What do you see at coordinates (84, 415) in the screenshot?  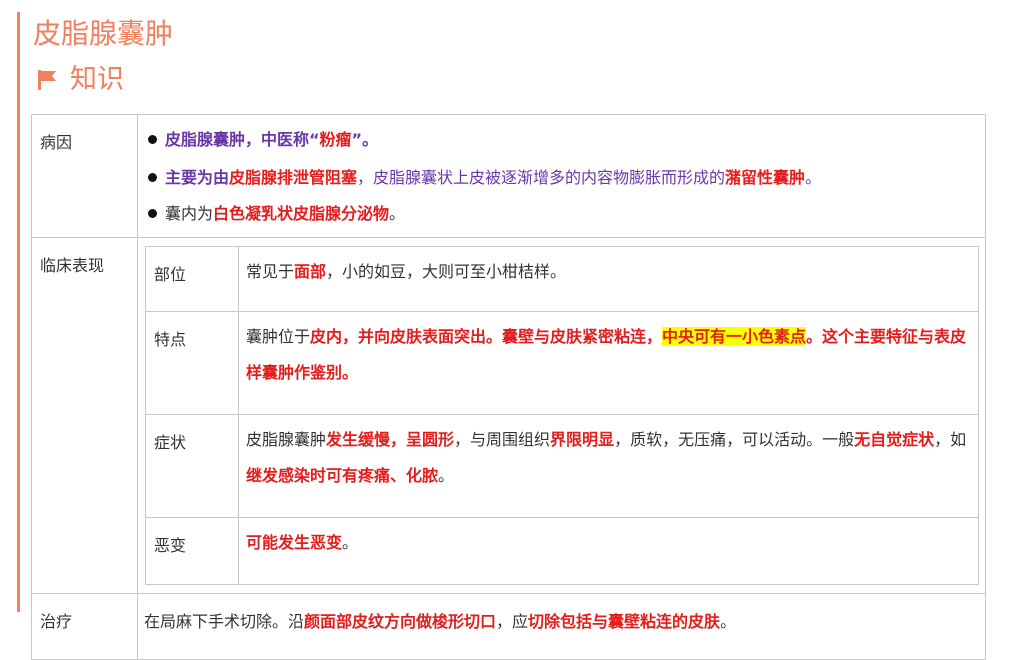 I see `row-label-clinical: 临床表现` at bounding box center [84, 415].